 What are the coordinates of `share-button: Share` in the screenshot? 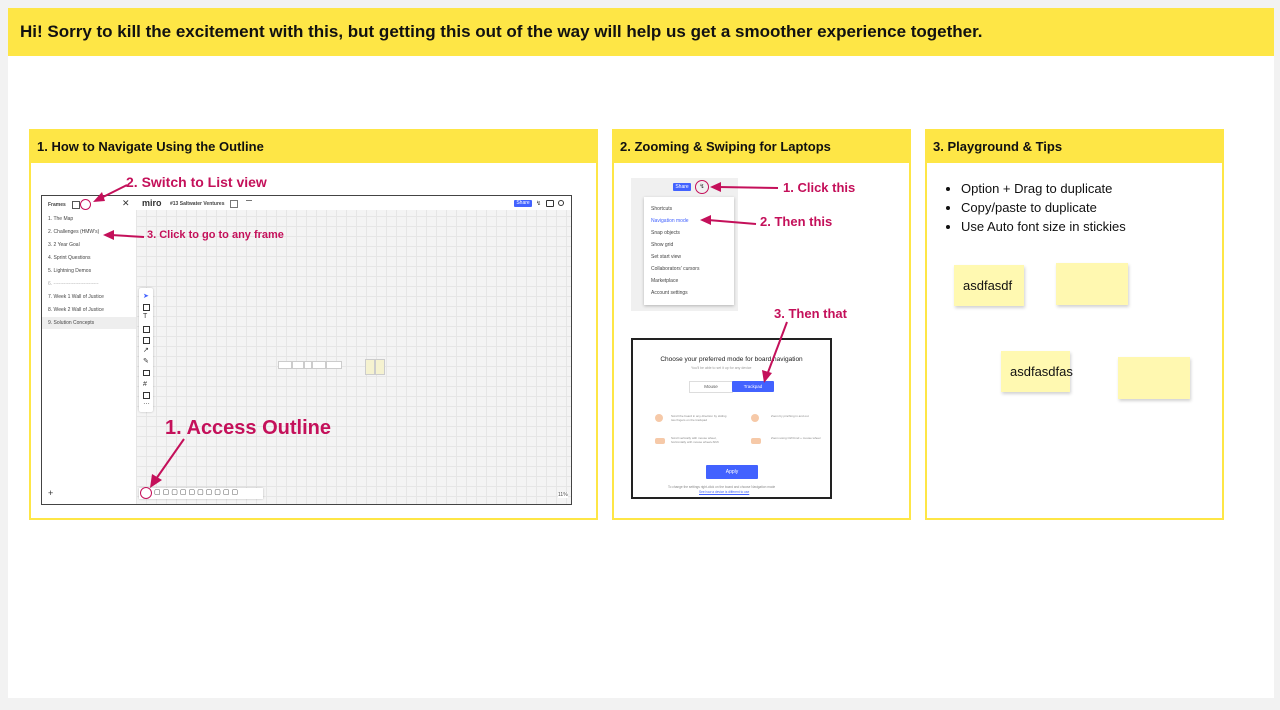 It's located at (523, 203).